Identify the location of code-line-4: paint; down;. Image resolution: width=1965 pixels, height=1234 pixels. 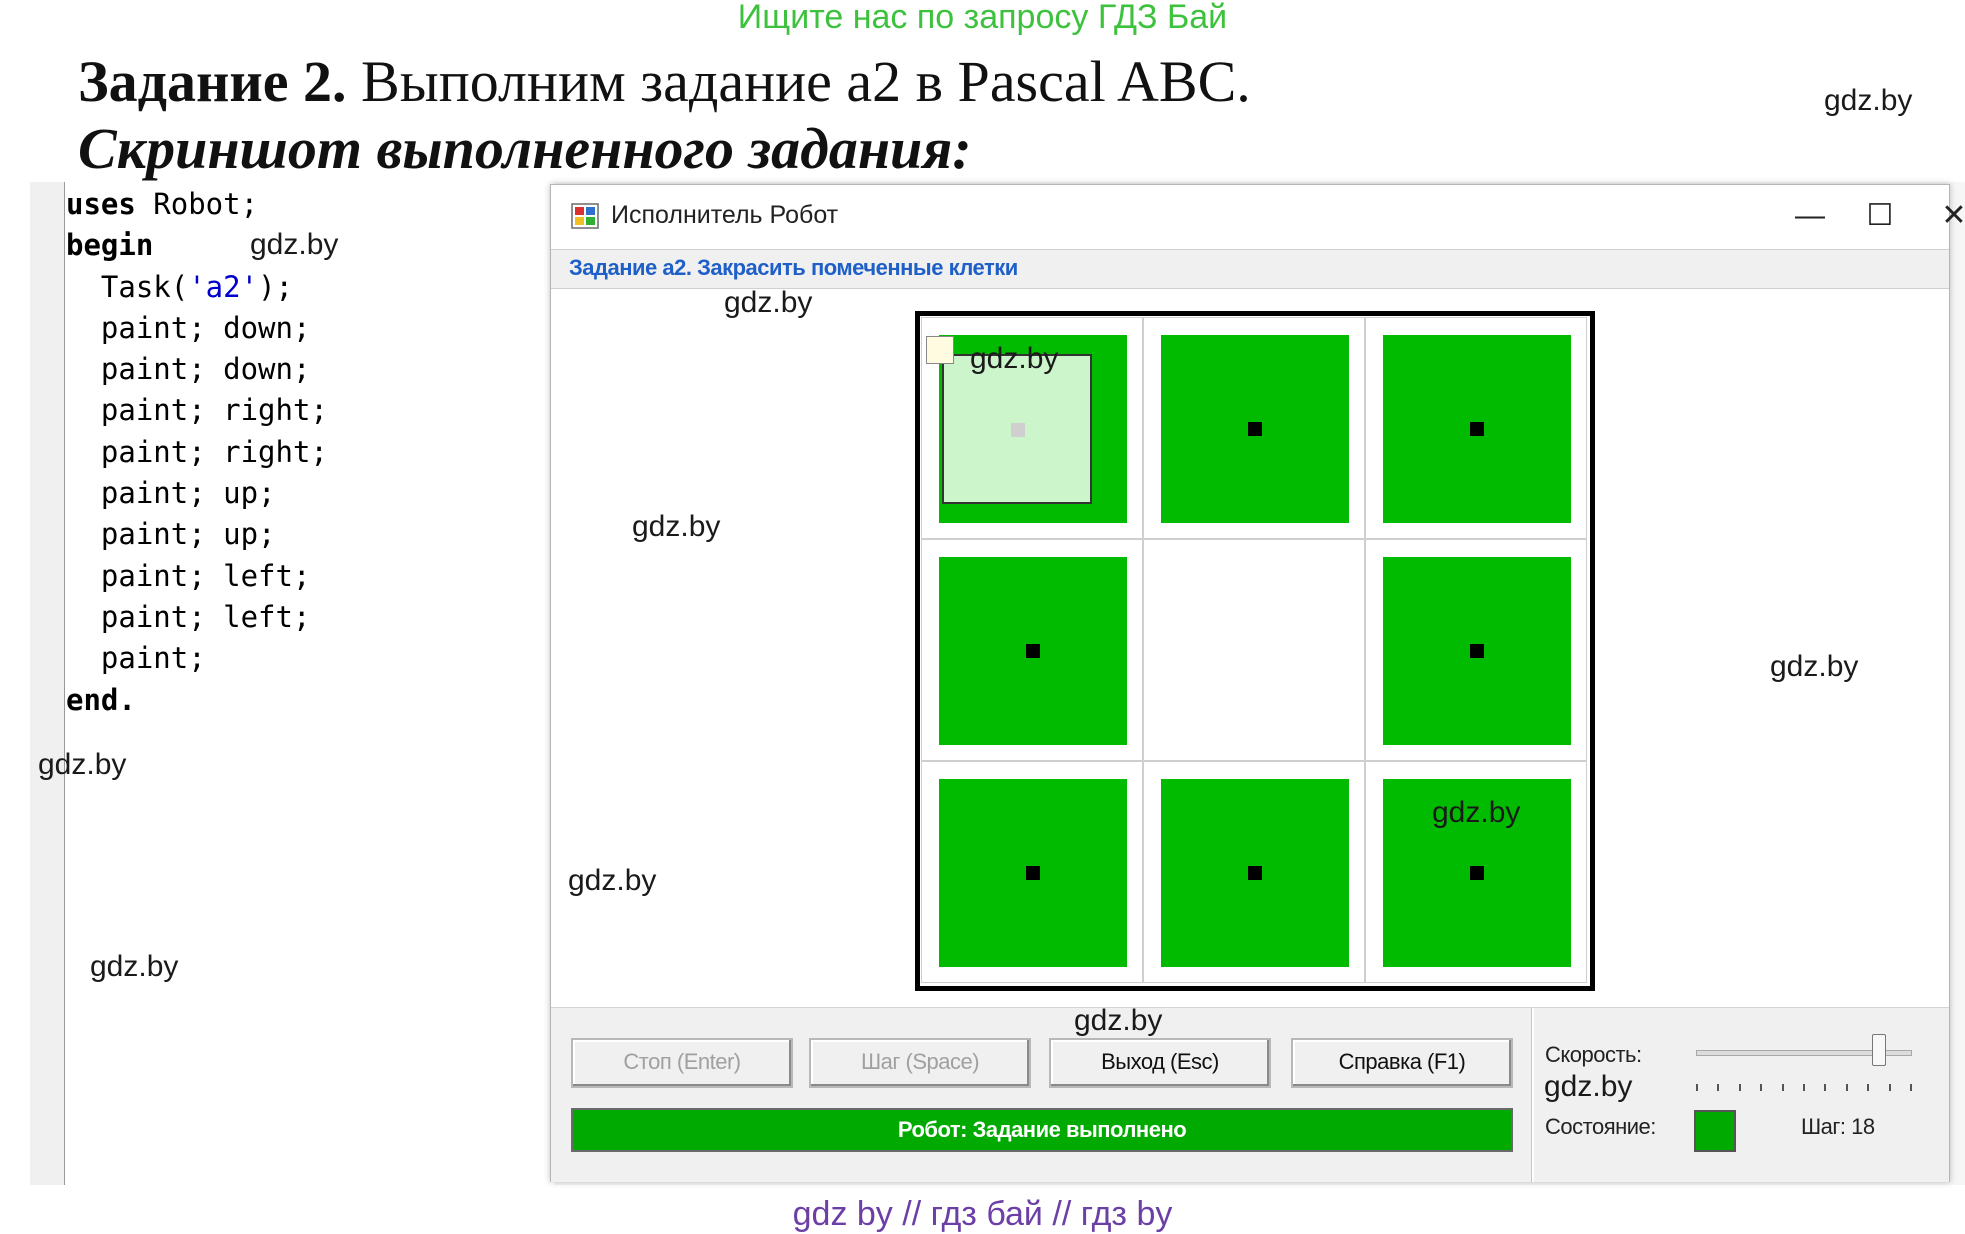
(188, 327).